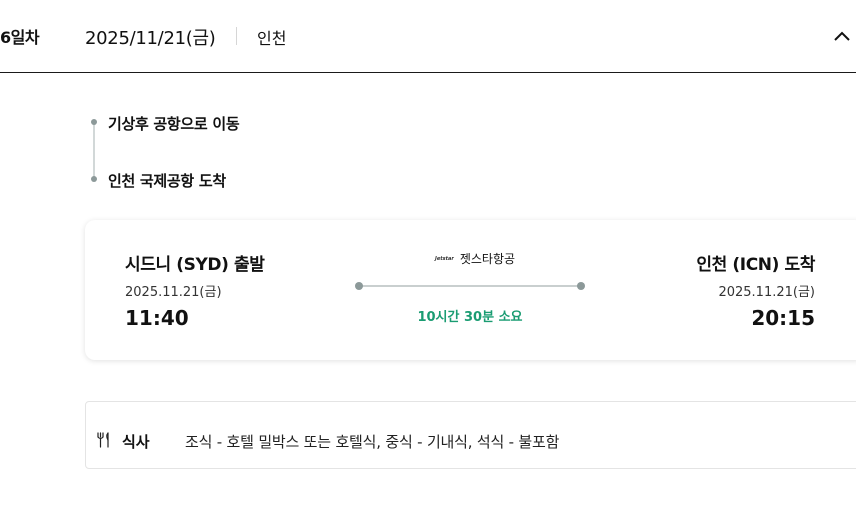 This screenshot has width=856, height=508. Describe the element at coordinates (173, 292) in the screenshot. I see `departure-date: 2025.11.21(금)` at that location.